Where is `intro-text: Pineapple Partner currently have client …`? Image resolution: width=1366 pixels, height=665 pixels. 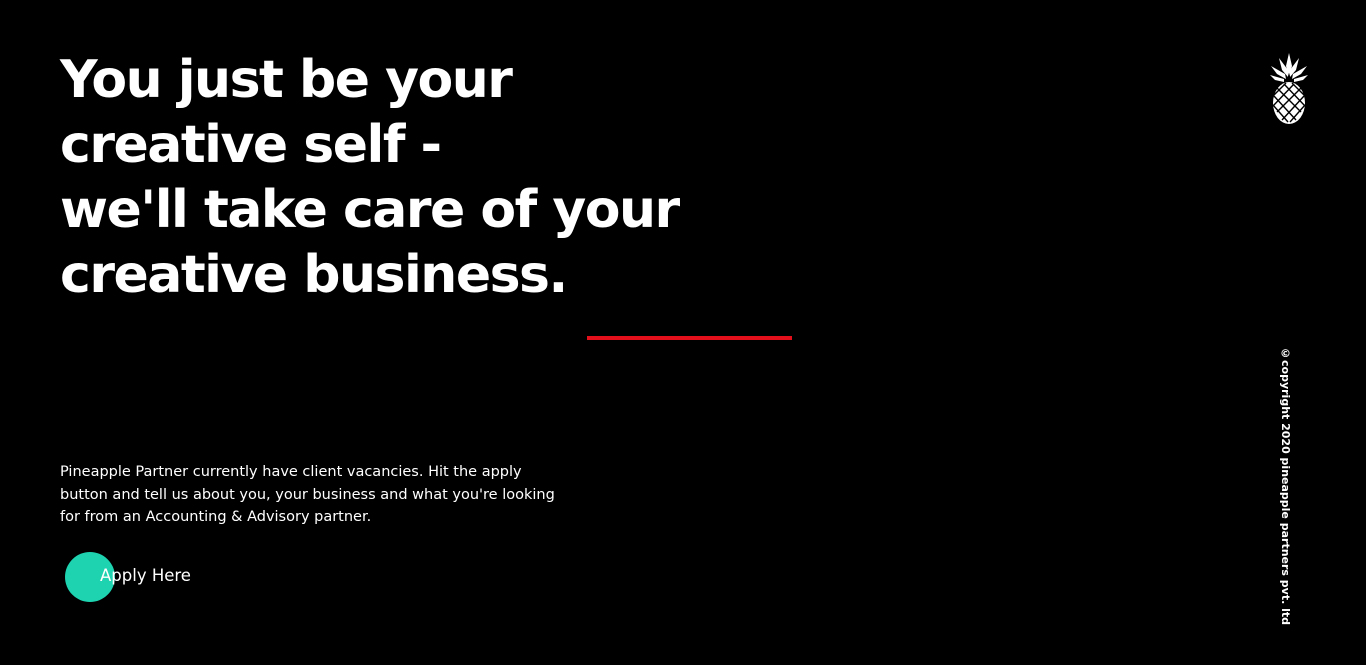
intro-text: Pineapple Partner currently have client … is located at coordinates (307, 494).